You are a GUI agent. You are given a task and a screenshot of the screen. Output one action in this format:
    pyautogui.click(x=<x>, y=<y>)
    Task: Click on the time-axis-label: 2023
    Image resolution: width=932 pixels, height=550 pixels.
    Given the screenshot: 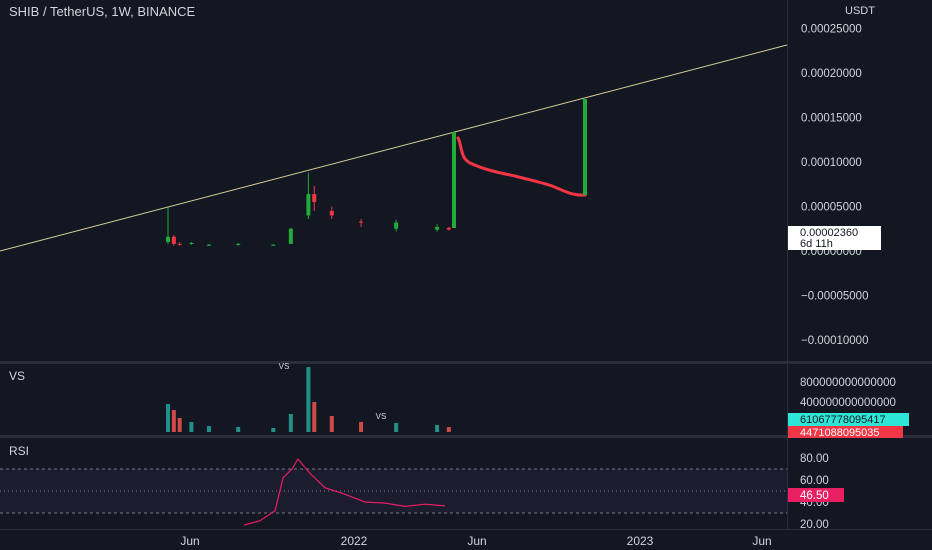 What is the action you would take?
    pyautogui.click(x=640, y=541)
    